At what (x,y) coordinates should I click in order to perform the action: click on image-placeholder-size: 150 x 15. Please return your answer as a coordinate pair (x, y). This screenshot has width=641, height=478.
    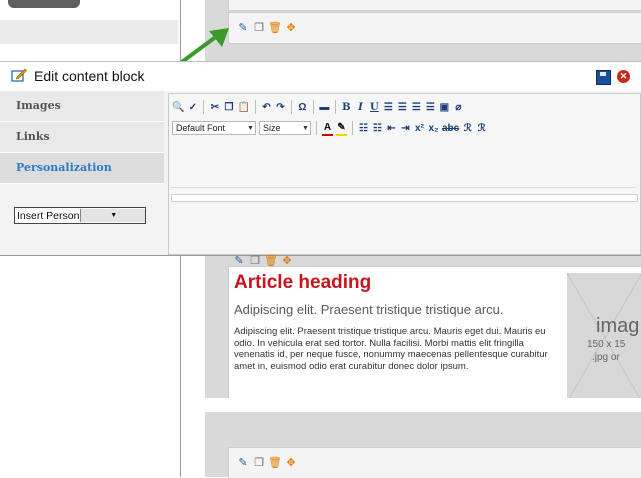
    Looking at the image, I should click on (606, 344).